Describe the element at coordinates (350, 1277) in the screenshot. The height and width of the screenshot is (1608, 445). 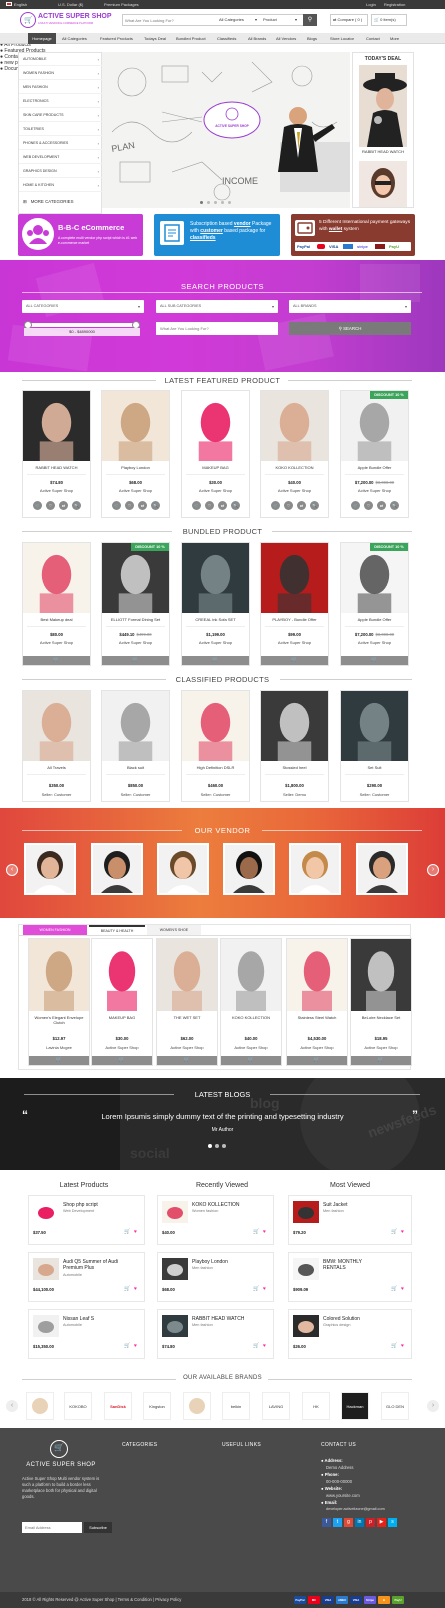
I see `most-list-item: BMW: MONTHLY RENTALS $909.09 🛒 ♥` at that location.